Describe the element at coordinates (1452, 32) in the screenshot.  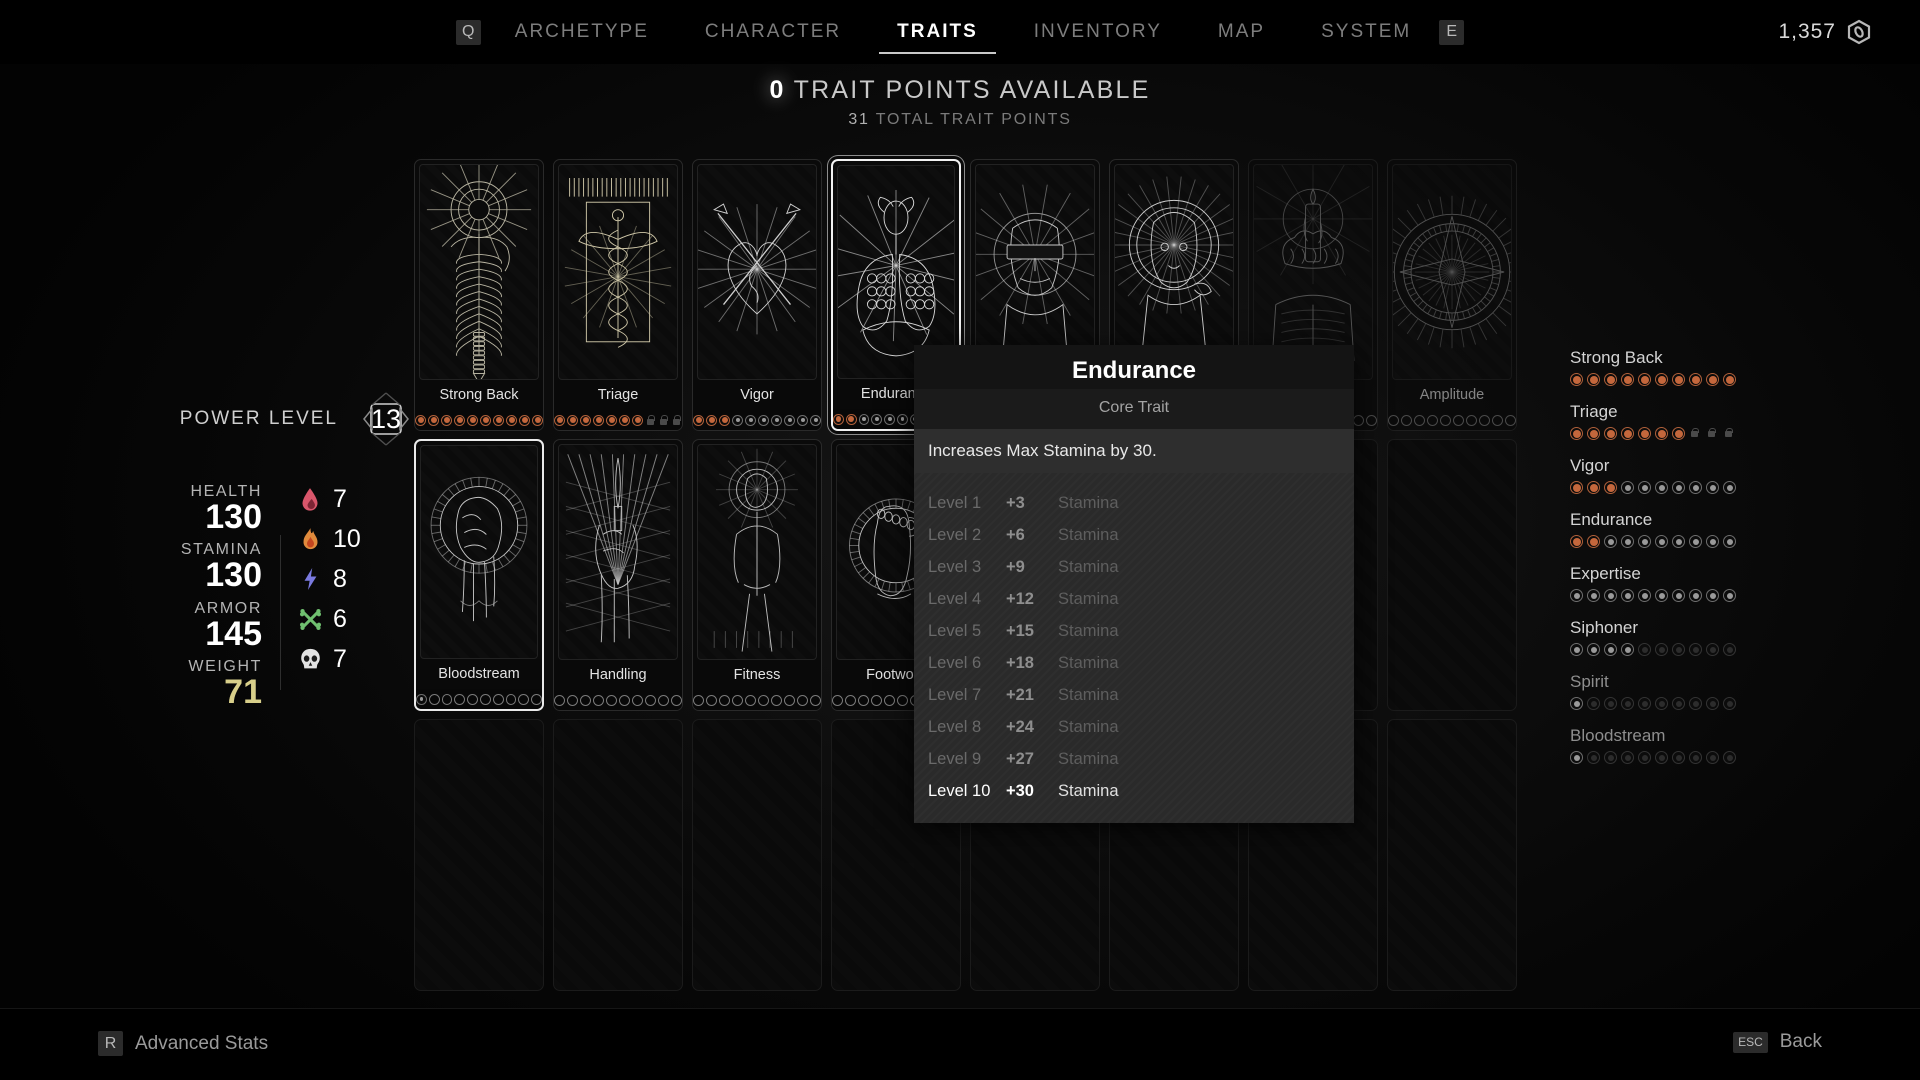
I see `next-tab-key-icon: E` at that location.